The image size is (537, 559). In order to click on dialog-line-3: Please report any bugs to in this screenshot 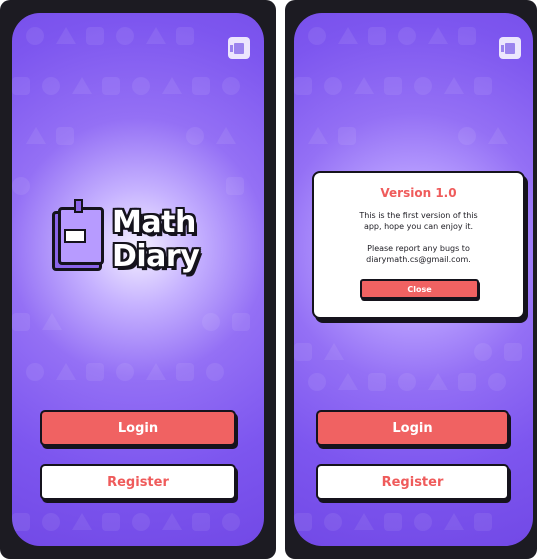, I will do `click(418, 248)`.